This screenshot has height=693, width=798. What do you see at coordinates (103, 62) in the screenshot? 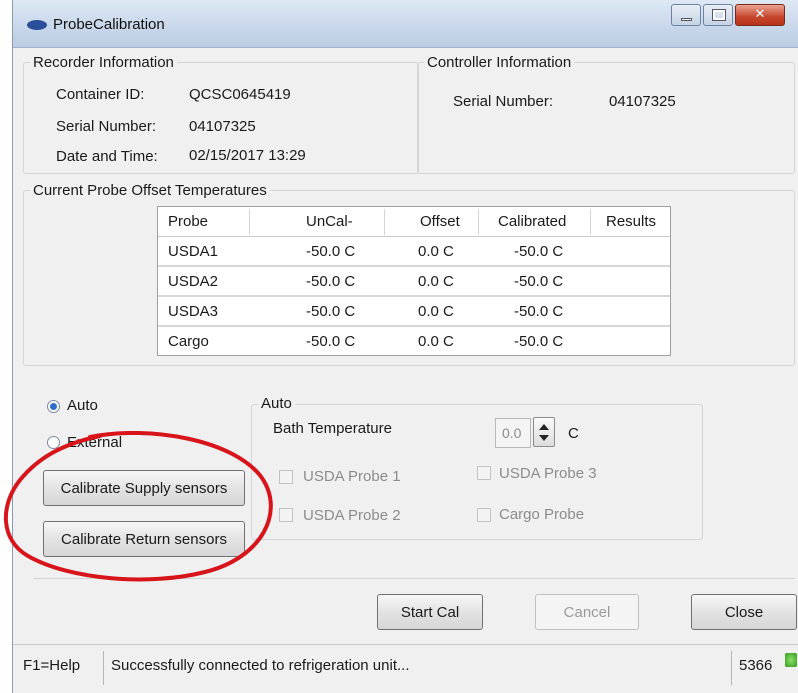
I see `recorder-information-legend: Recorder Information` at bounding box center [103, 62].